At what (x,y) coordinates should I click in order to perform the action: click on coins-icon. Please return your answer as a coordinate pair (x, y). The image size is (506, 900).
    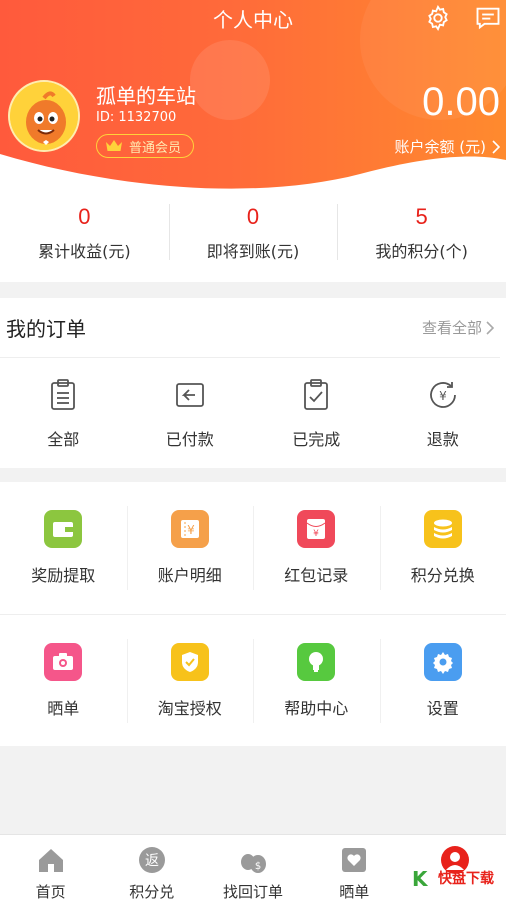
    Looking at the image, I should click on (442, 529).